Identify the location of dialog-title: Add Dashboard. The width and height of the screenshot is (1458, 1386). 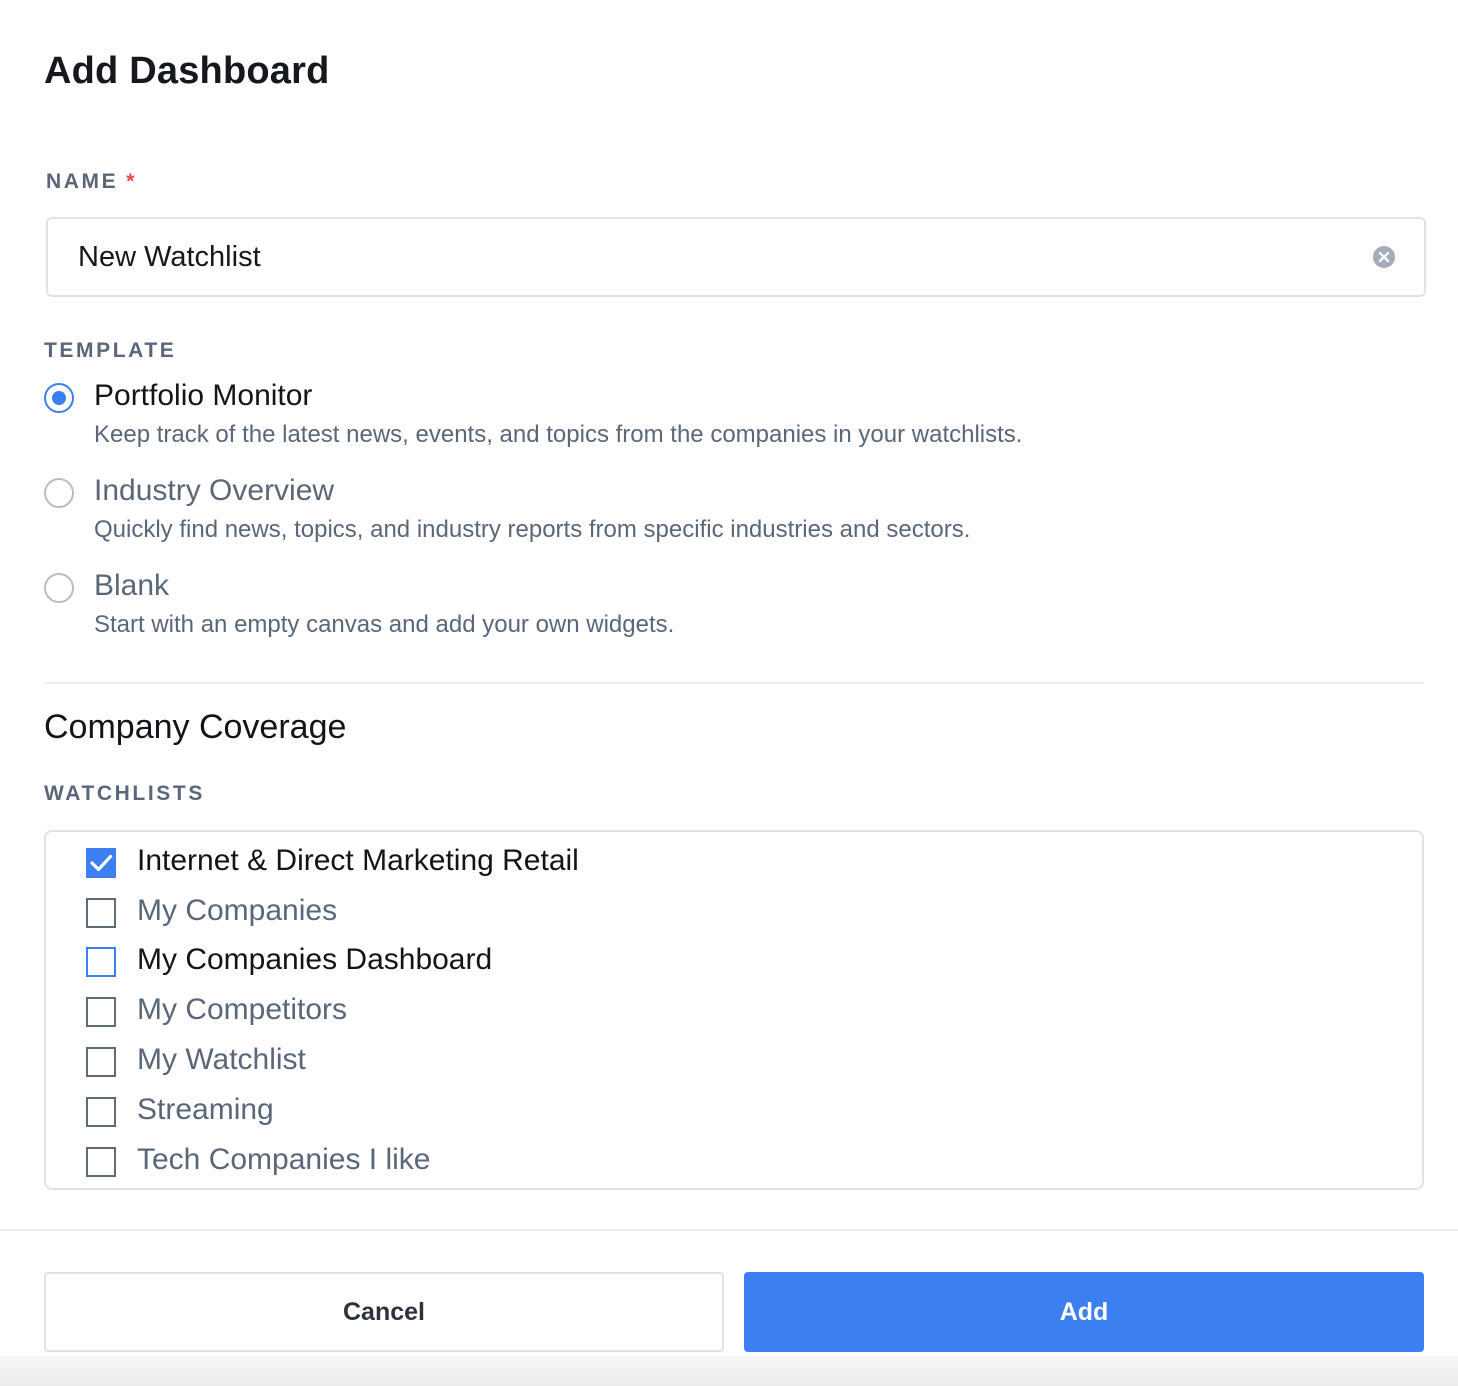
(187, 71).